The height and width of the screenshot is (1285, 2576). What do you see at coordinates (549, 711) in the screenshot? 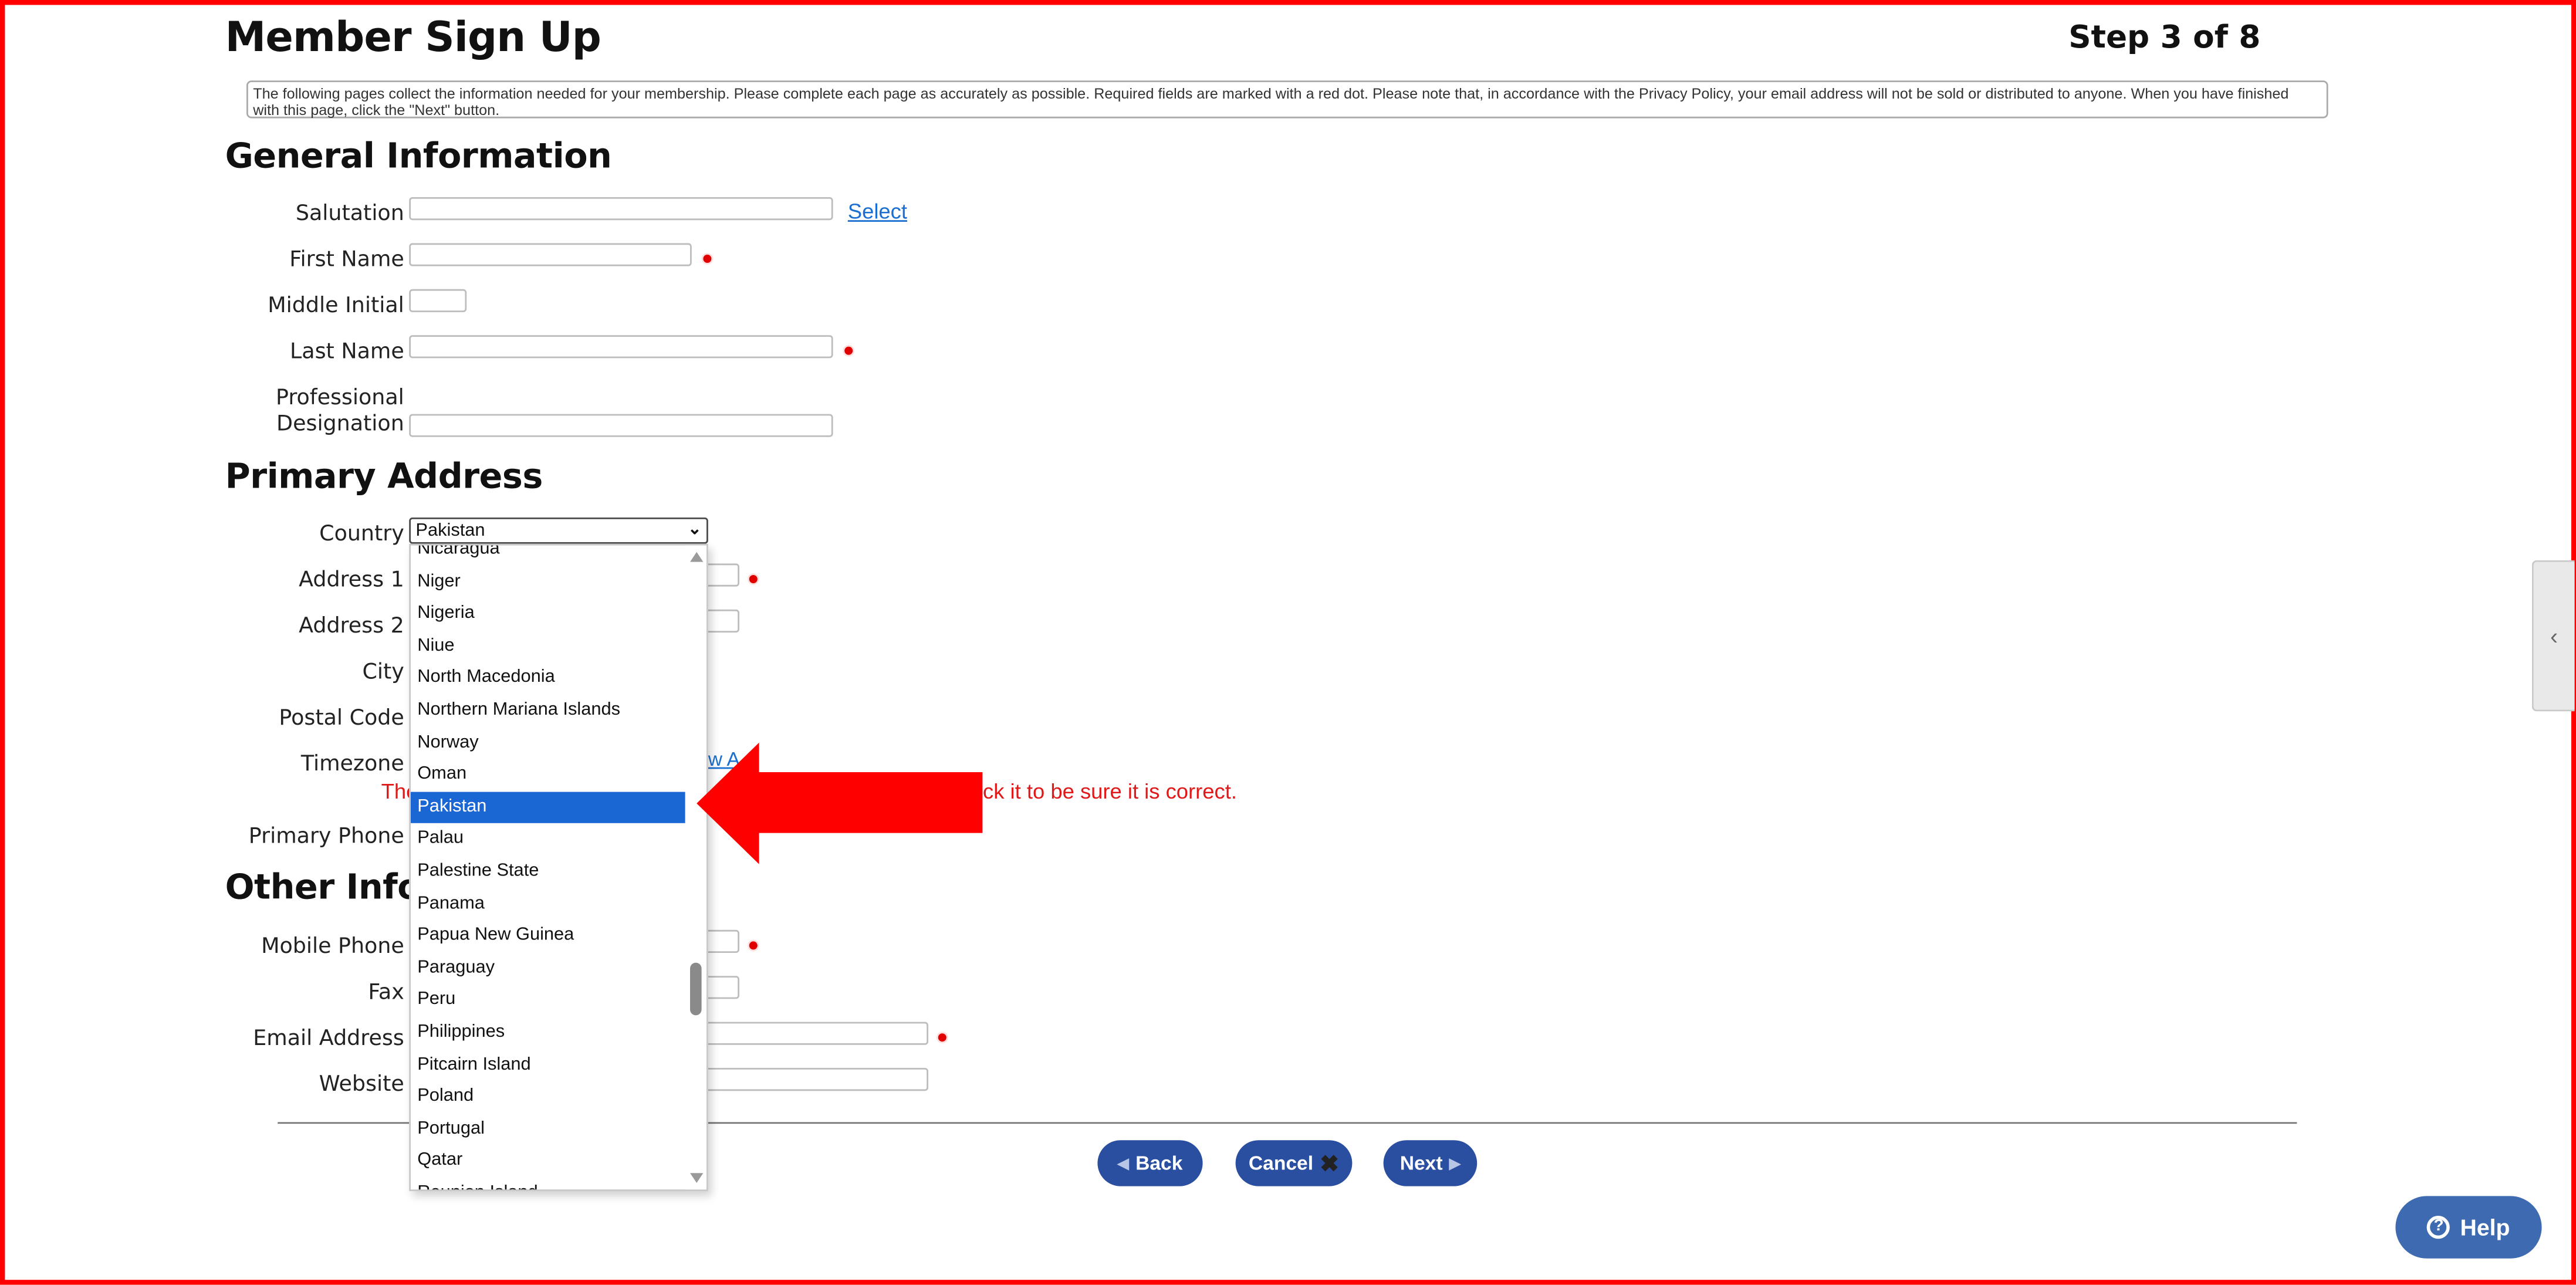
I see `dropdown-option: Northern Mariana Islands` at bounding box center [549, 711].